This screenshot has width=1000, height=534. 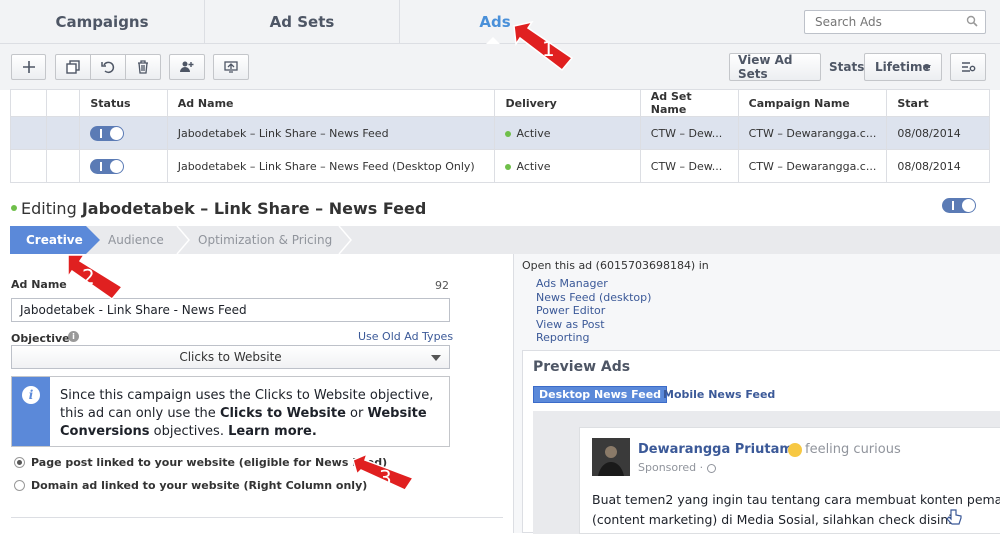 I want to click on editor-steps: Creative Audience Optimization & Pricing, so click(x=505, y=240).